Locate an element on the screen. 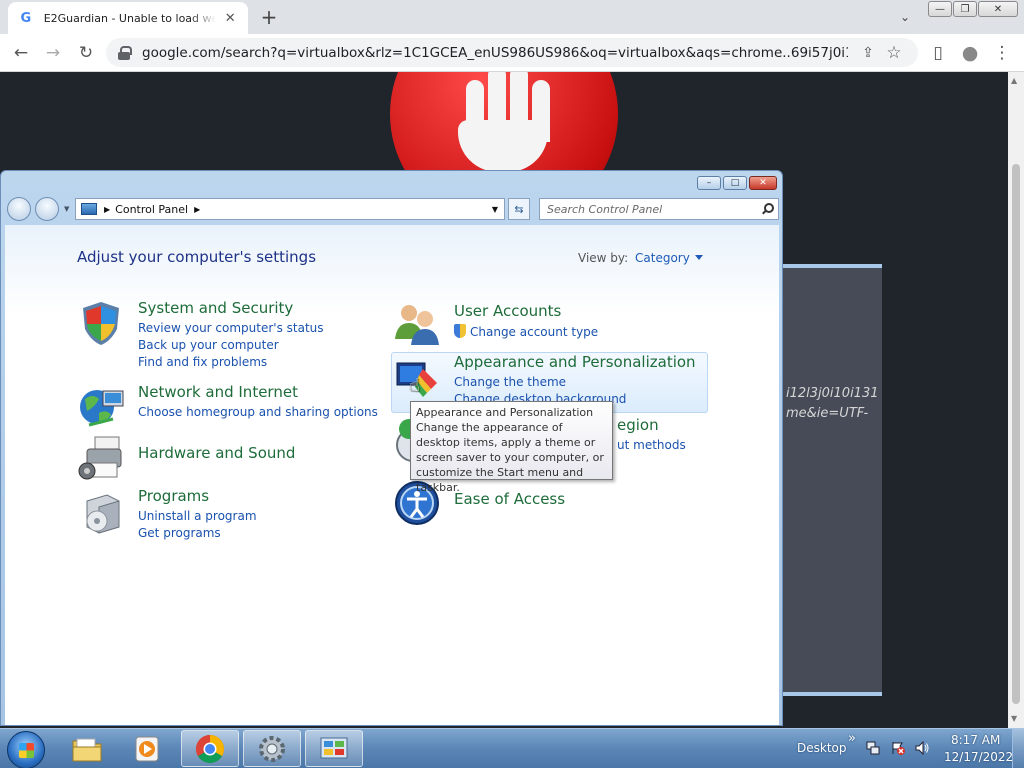  bookmark-star-icon: ☆ is located at coordinates (894, 53).